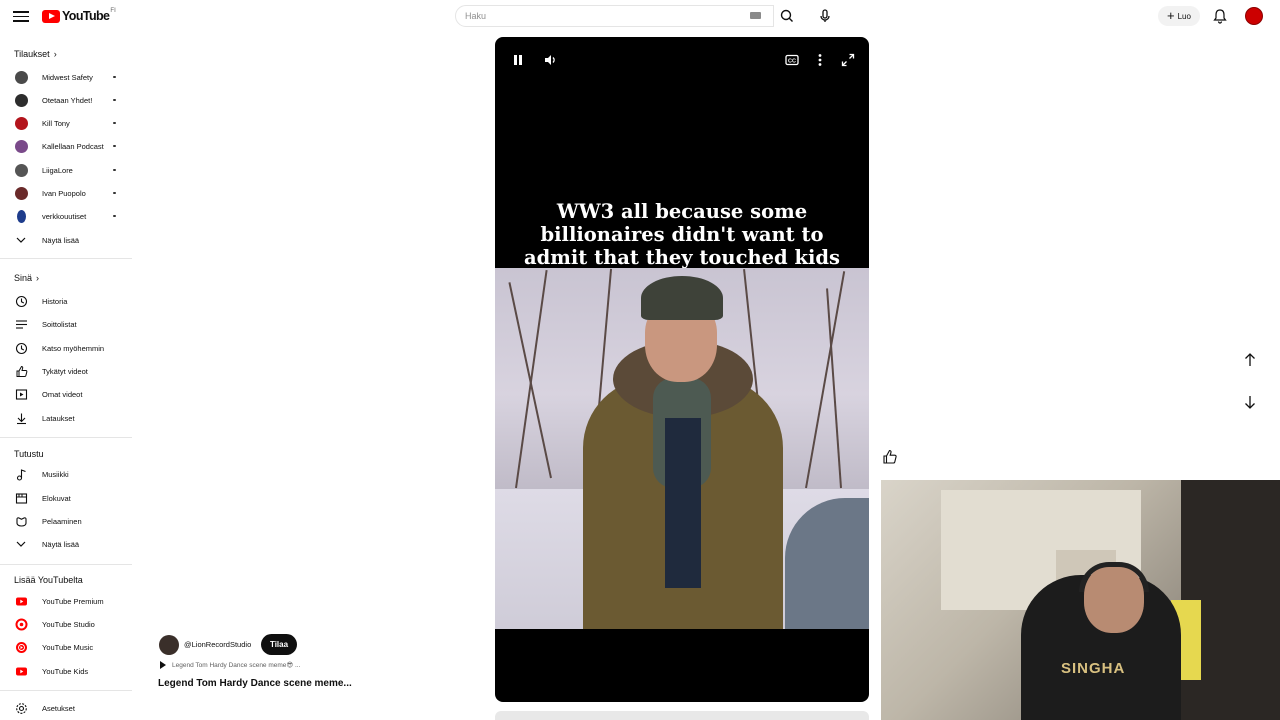  Describe the element at coordinates (65, 521) in the screenshot. I see `sidebar-item-gaming: Pelaaminen` at that location.